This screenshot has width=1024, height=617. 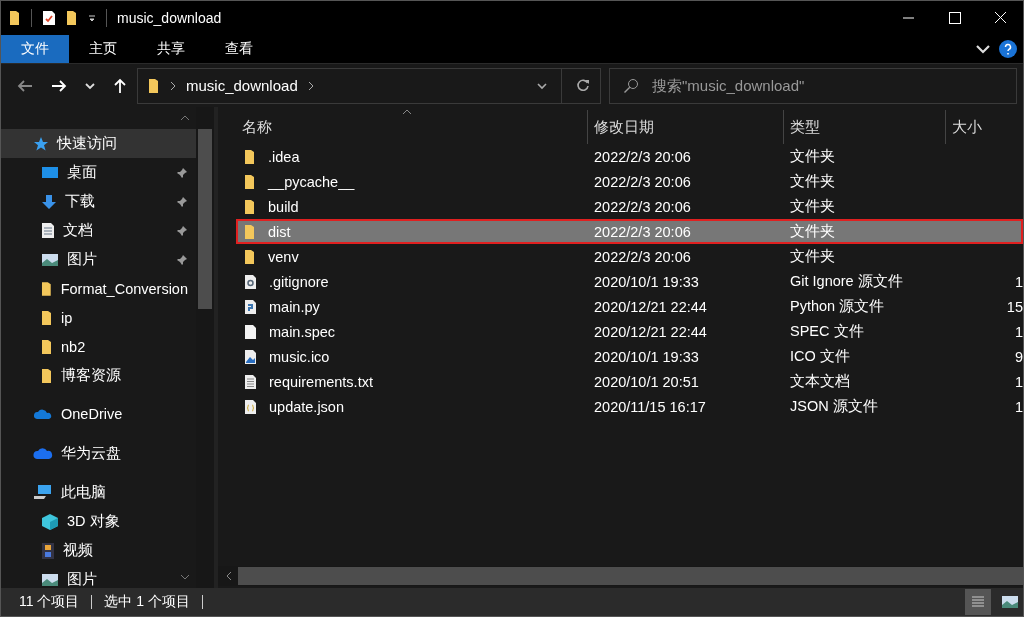 I want to click on type-cell-text: JSON 源文件, so click(x=834, y=406).